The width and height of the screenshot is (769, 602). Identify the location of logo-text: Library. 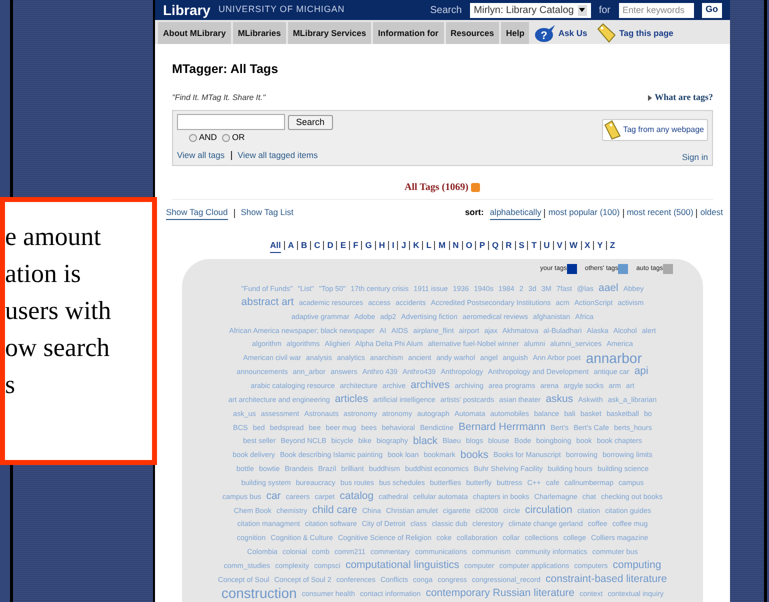
(186, 10).